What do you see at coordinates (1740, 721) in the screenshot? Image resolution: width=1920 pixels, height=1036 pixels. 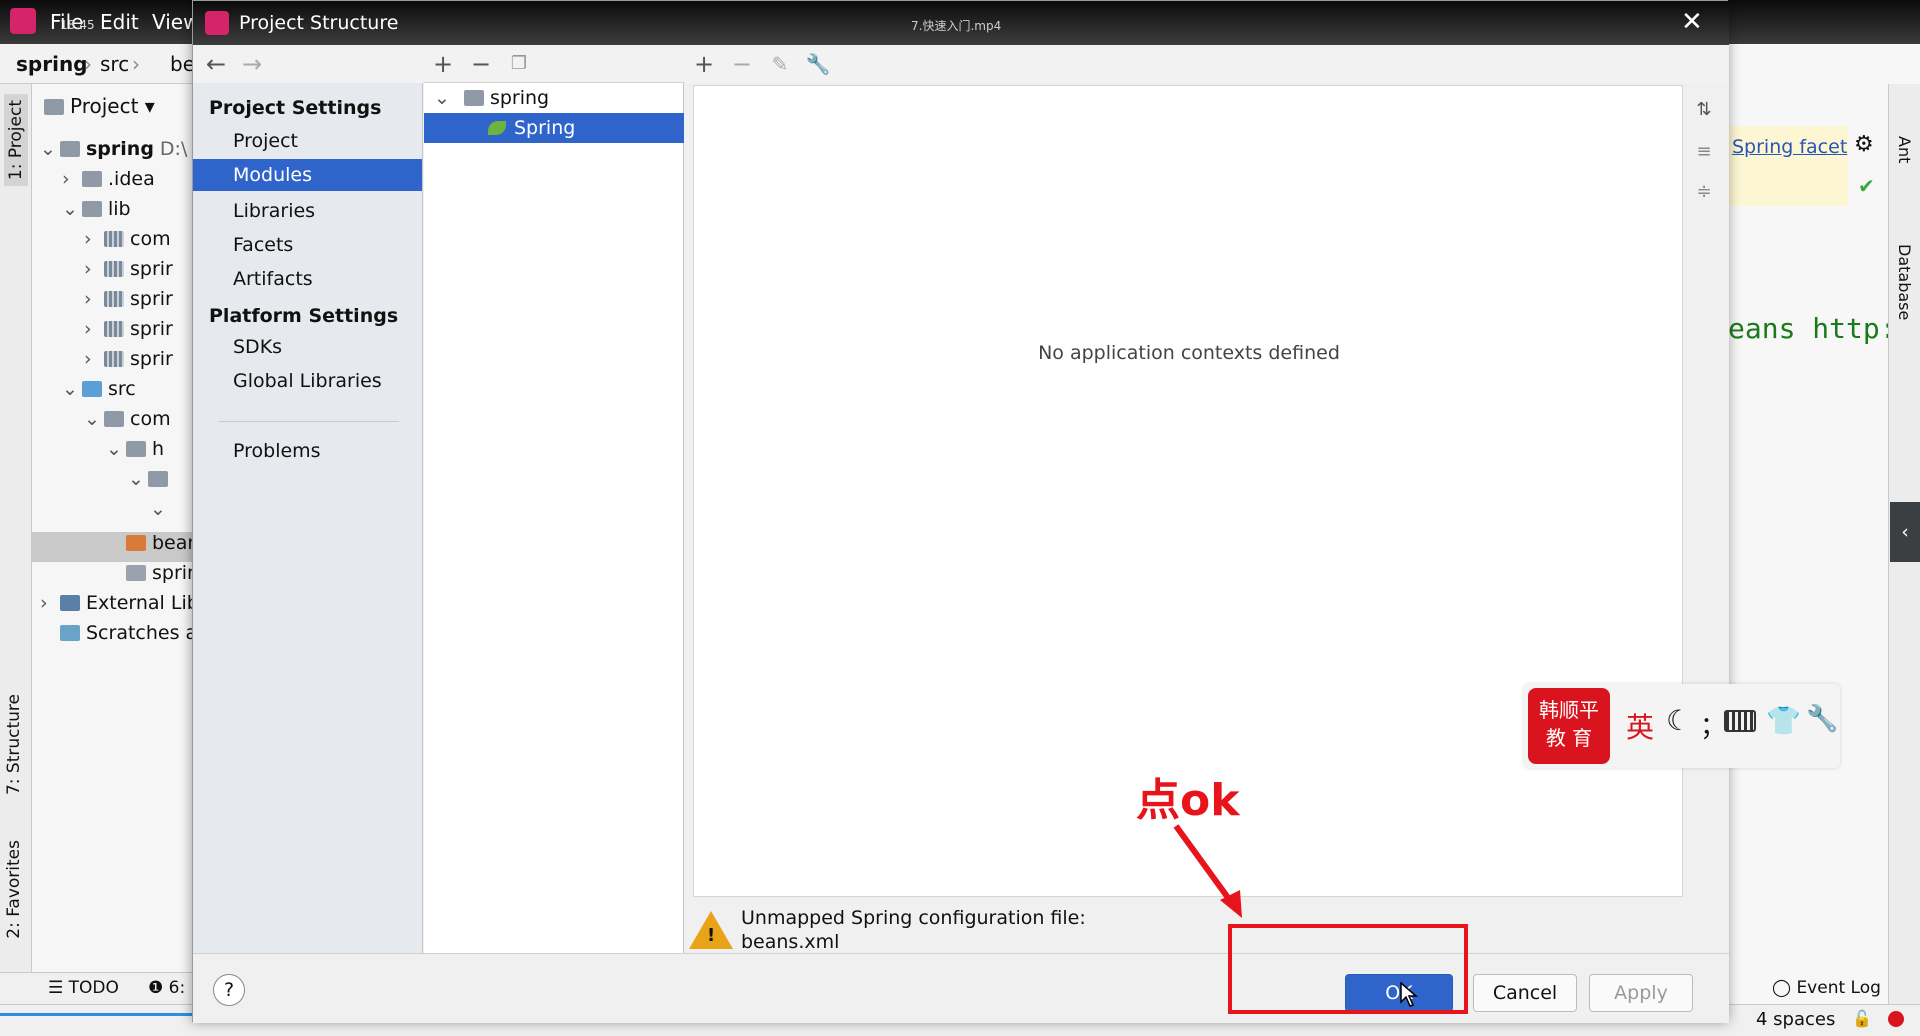 I see `keyboard-icon` at bounding box center [1740, 721].